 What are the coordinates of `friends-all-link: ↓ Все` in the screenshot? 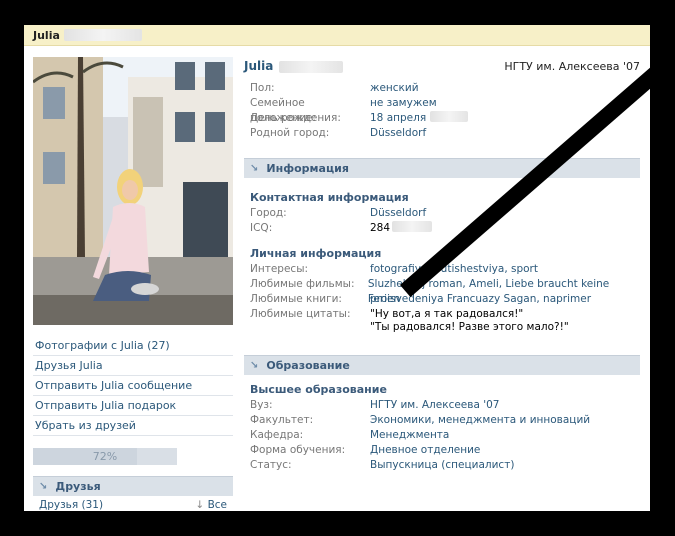 It's located at (211, 505).